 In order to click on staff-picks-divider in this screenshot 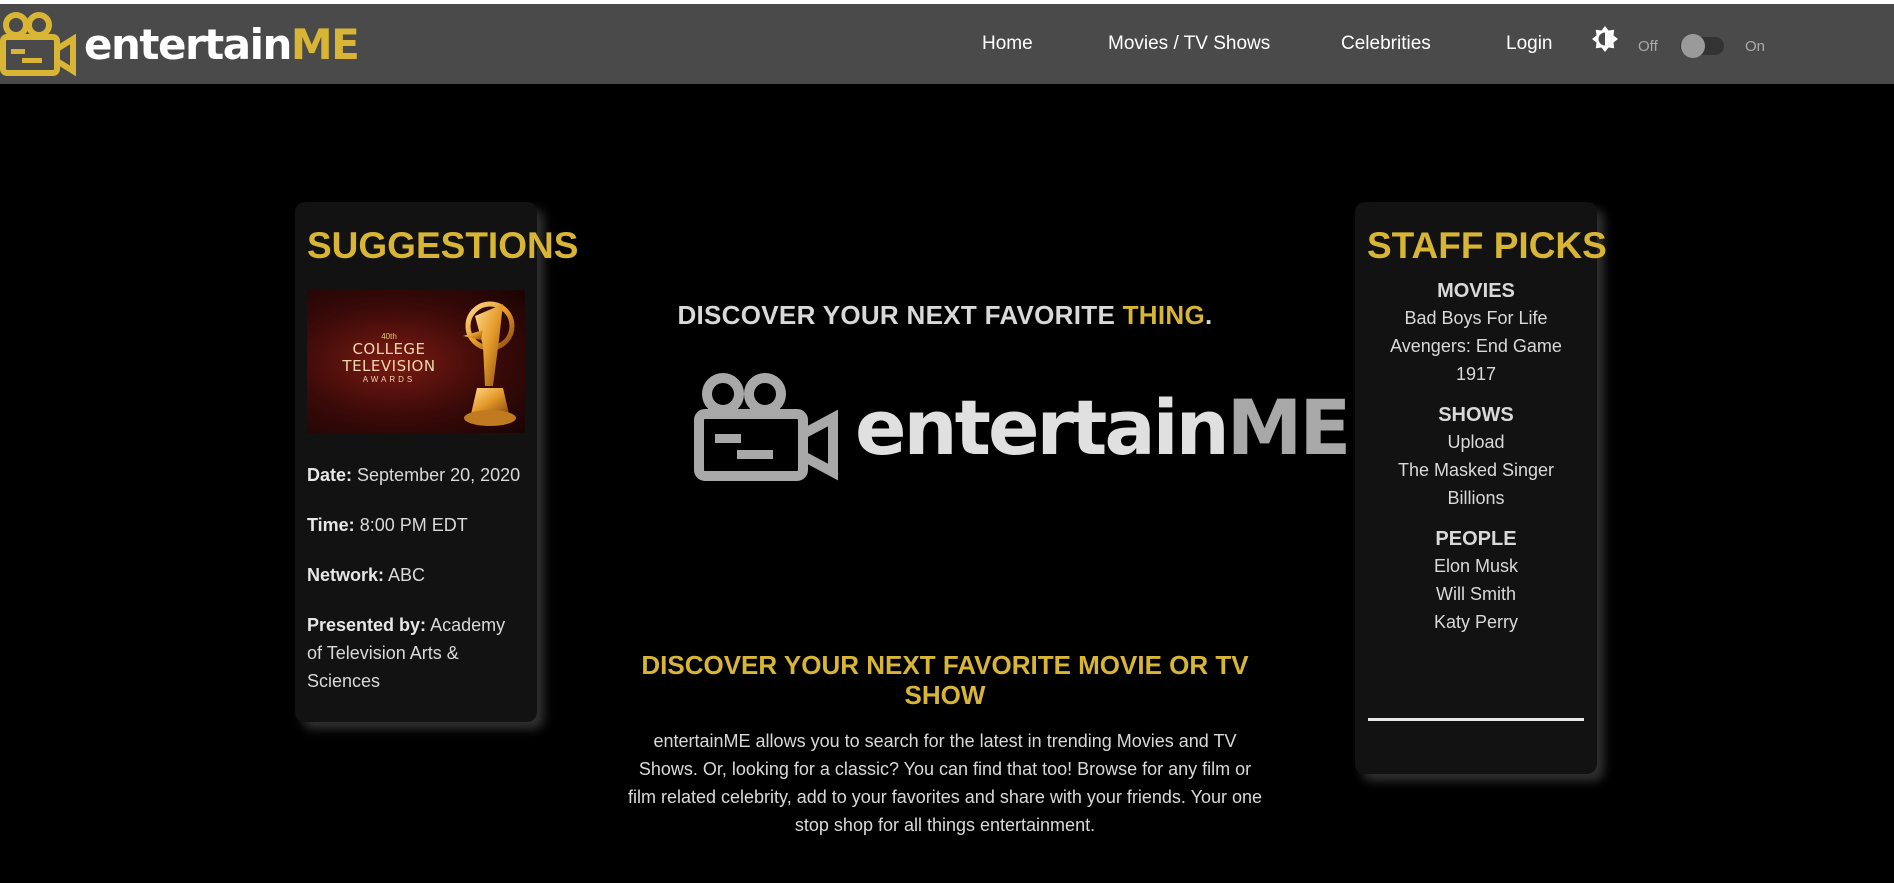, I will do `click(1476, 719)`.